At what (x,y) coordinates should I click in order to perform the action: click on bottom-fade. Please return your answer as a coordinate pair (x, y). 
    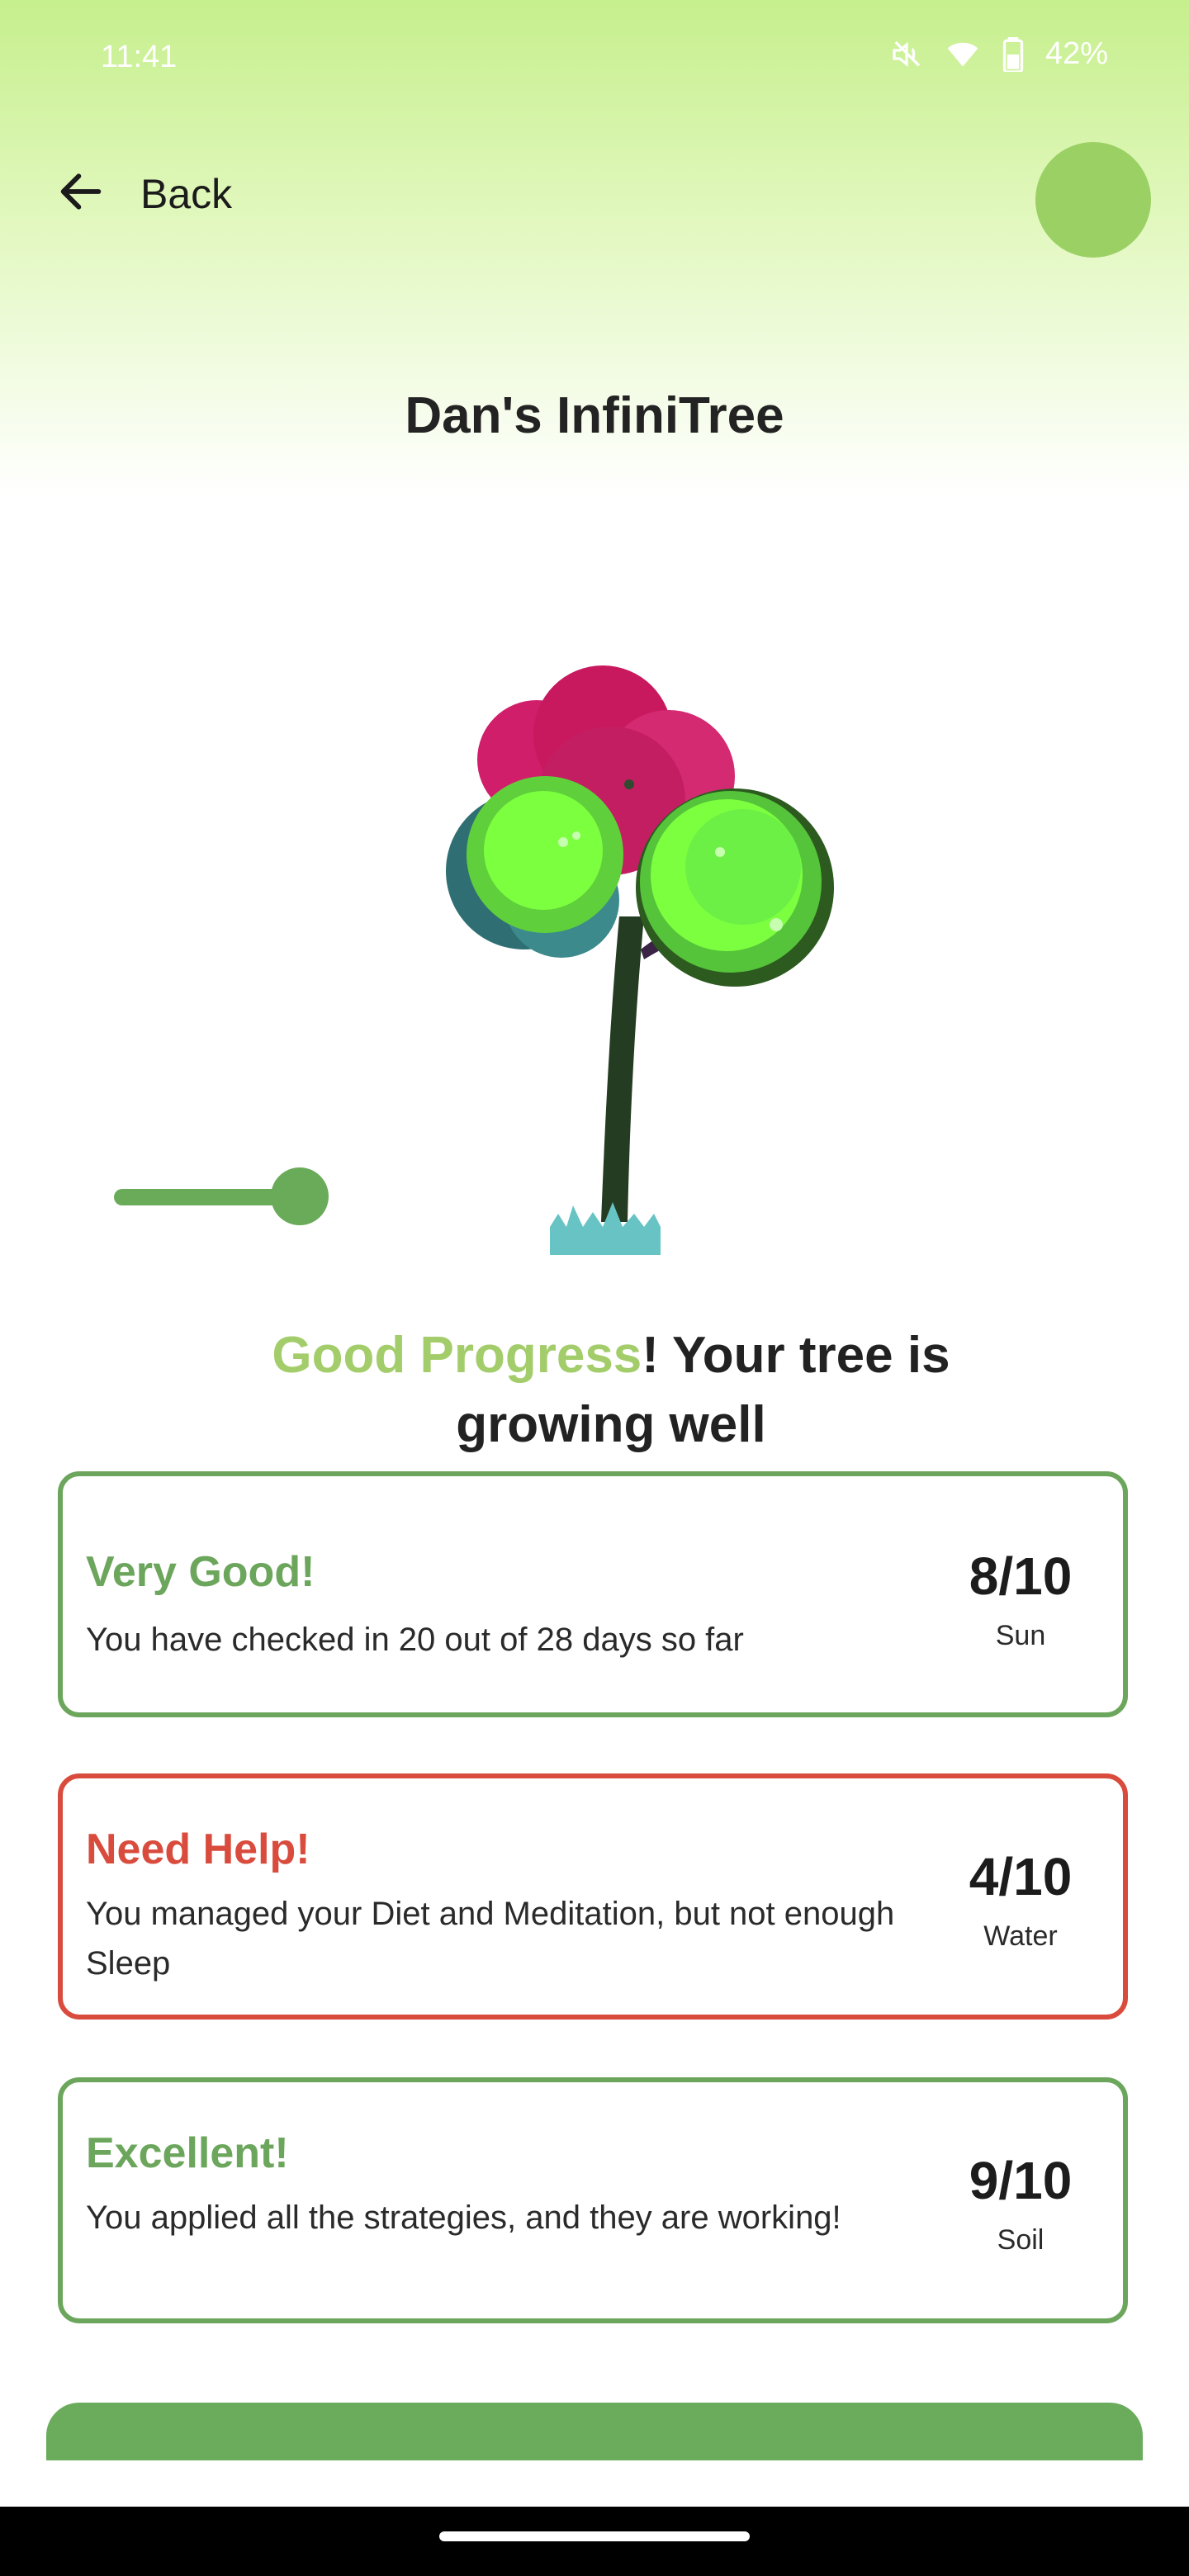
    Looking at the image, I should click on (594, 2485).